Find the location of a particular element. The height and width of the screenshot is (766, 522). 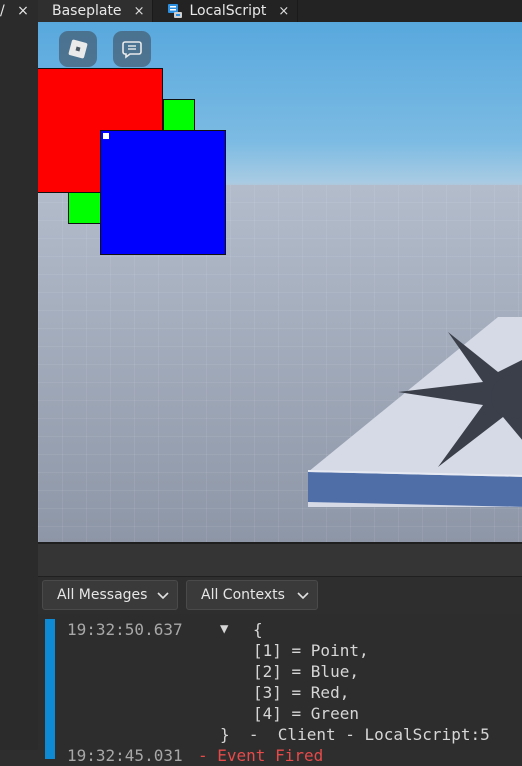

roblox-logo-icon is located at coordinates (78, 49).